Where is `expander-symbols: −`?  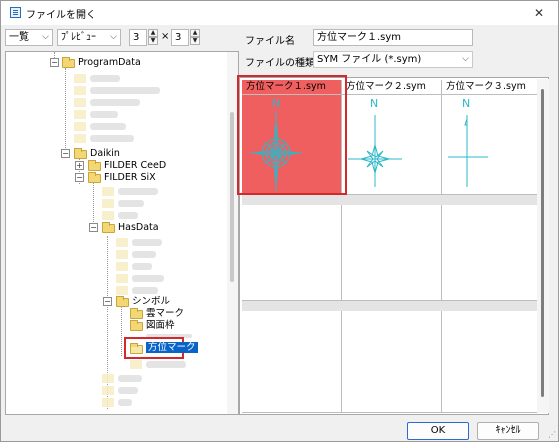
expander-symbols: − is located at coordinates (107, 301).